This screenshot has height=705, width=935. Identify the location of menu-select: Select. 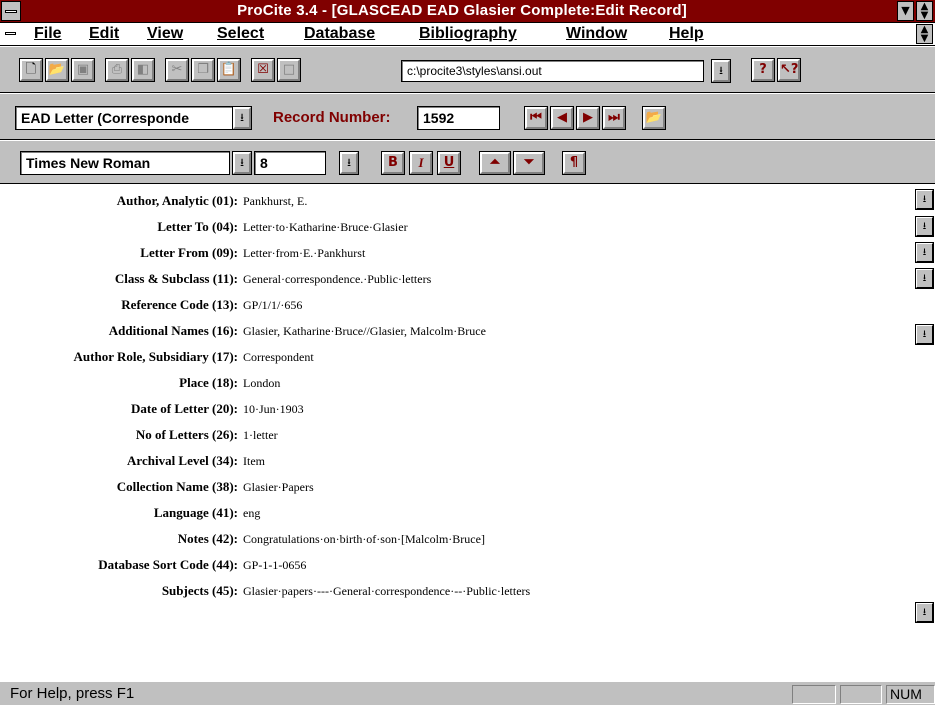
(240, 34).